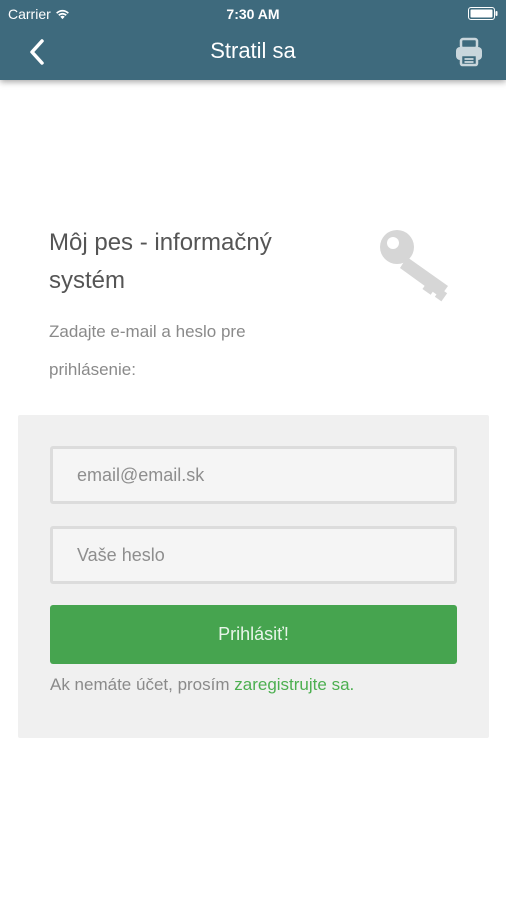 The width and height of the screenshot is (506, 900). I want to click on status-time: 7:30 AM, so click(253, 14).